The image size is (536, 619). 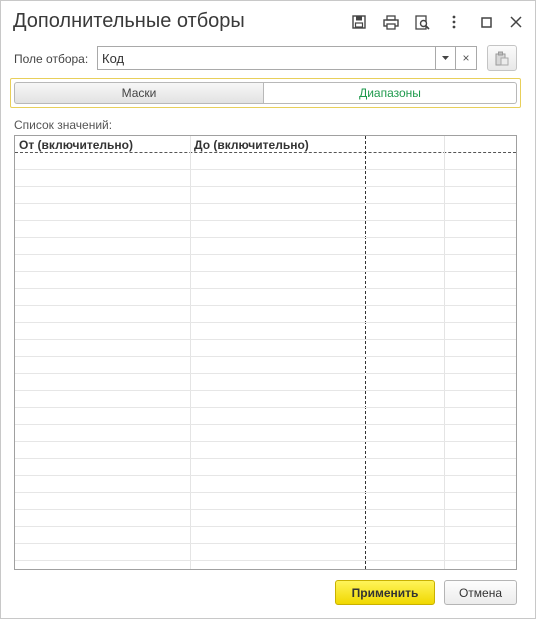 I want to click on mode-switch: Маски Диапазоны, so click(x=265, y=93).